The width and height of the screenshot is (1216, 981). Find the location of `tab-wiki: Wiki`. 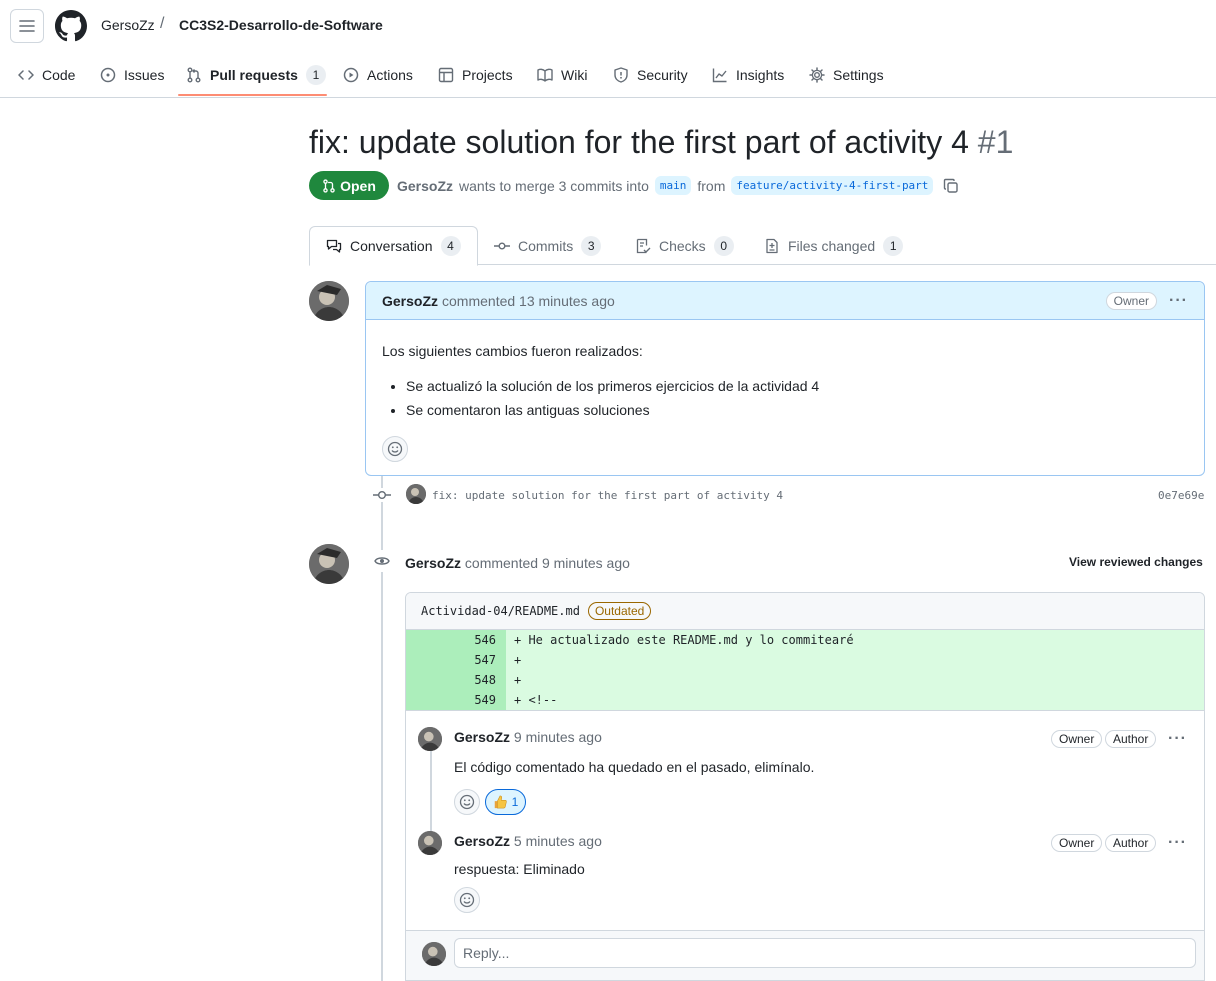

tab-wiki: Wiki is located at coordinates (562, 75).